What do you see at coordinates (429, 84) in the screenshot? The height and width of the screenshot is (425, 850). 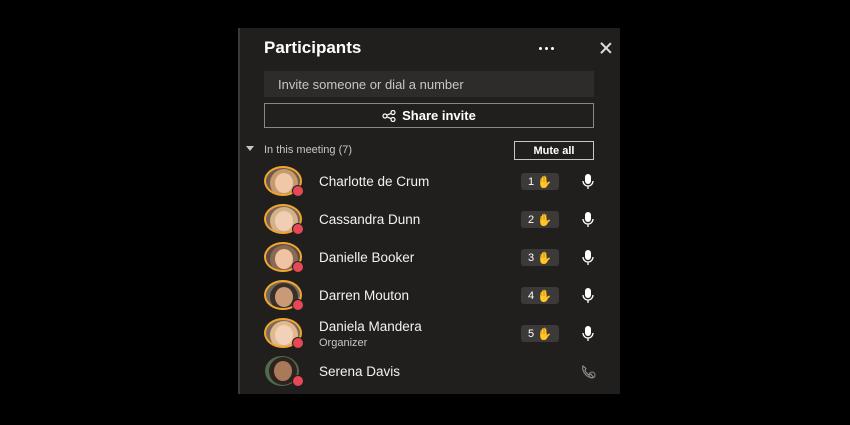 I see `invite-input` at bounding box center [429, 84].